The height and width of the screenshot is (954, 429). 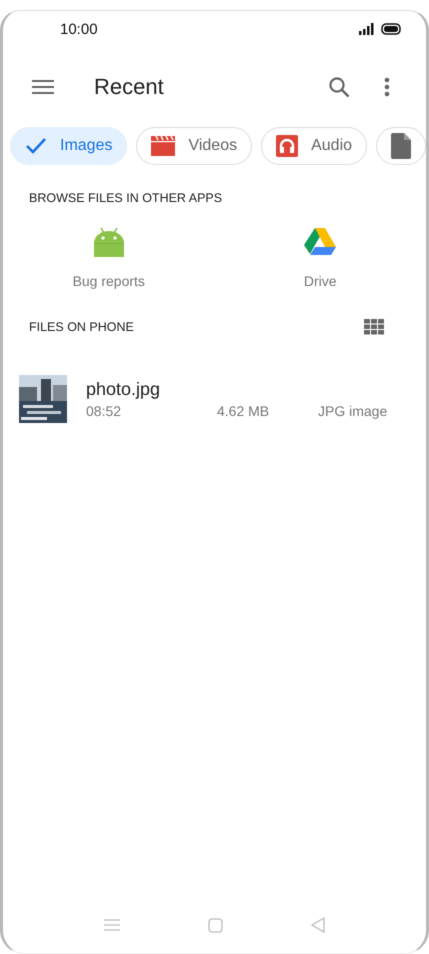 What do you see at coordinates (43, 87) in the screenshot?
I see `menu-icon` at bounding box center [43, 87].